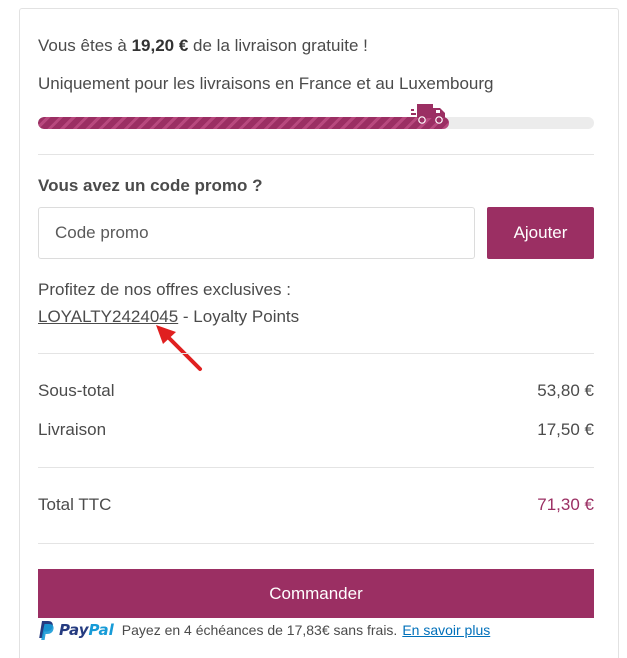 This screenshot has width=627, height=658. I want to click on paypal-learn-more-link: En savoir plus, so click(446, 630).